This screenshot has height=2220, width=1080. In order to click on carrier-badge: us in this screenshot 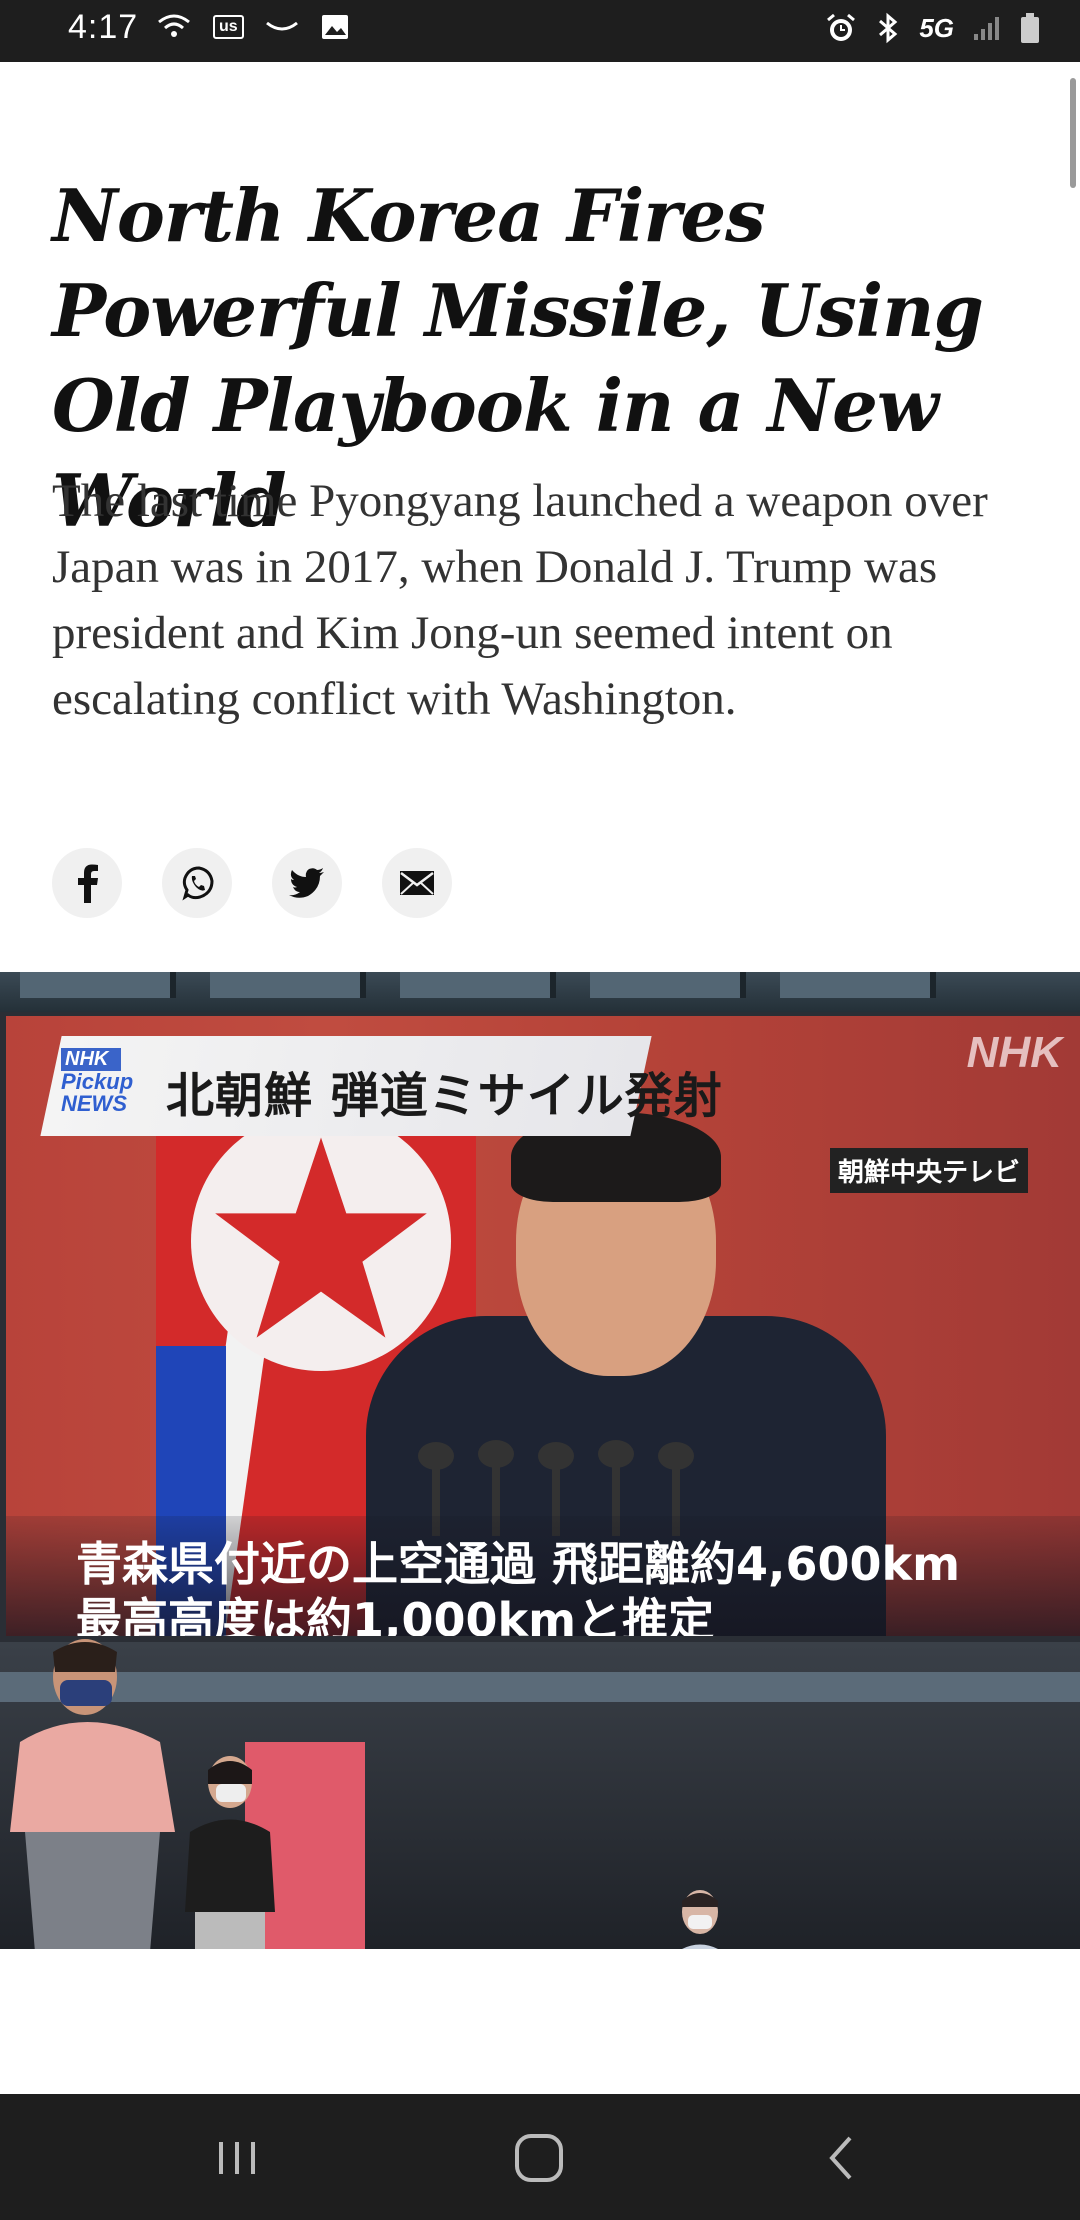, I will do `click(228, 27)`.